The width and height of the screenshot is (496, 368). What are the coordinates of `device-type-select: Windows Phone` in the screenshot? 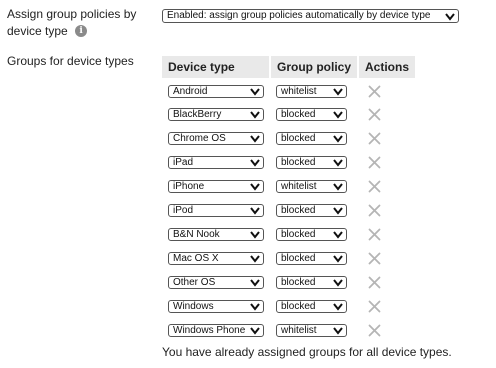 It's located at (216, 330).